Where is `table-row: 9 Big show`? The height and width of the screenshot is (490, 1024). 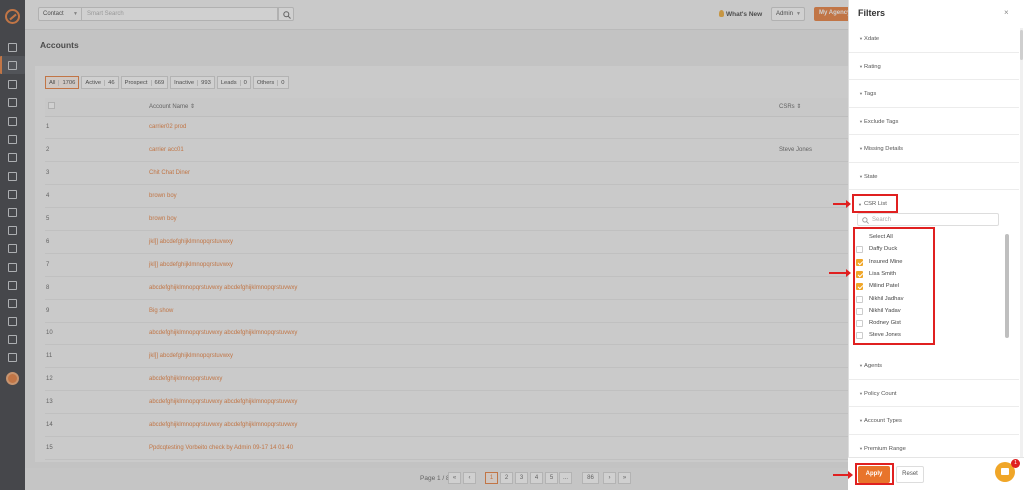
table-row: 9 Big show is located at coordinates (446, 311).